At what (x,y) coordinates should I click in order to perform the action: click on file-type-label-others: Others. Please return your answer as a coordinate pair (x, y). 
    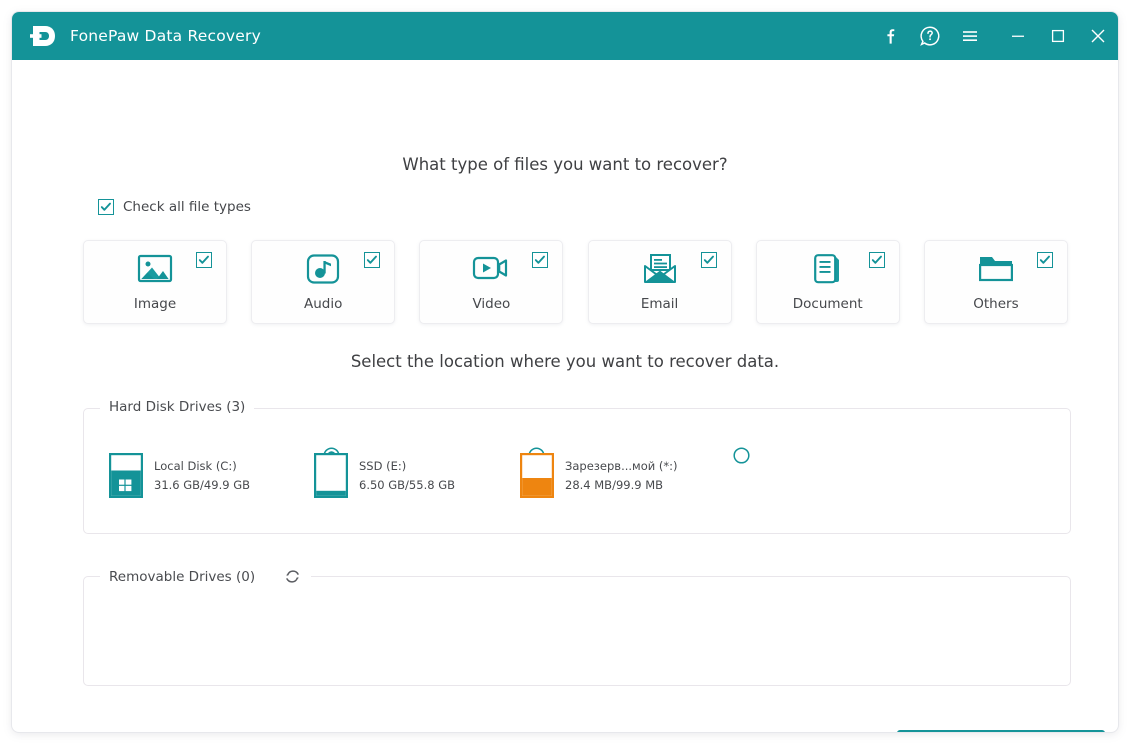
    Looking at the image, I should click on (996, 304).